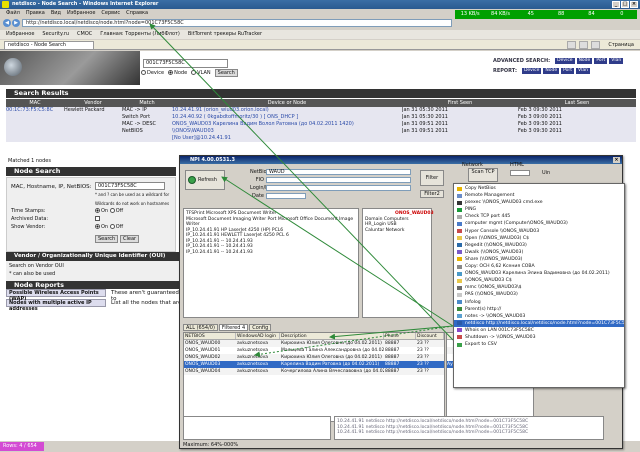 This screenshot has width=640, height=452. Describe the element at coordinates (258, 336) in the screenshot. I see `grid-col-header: WindowsAD login` at that location.